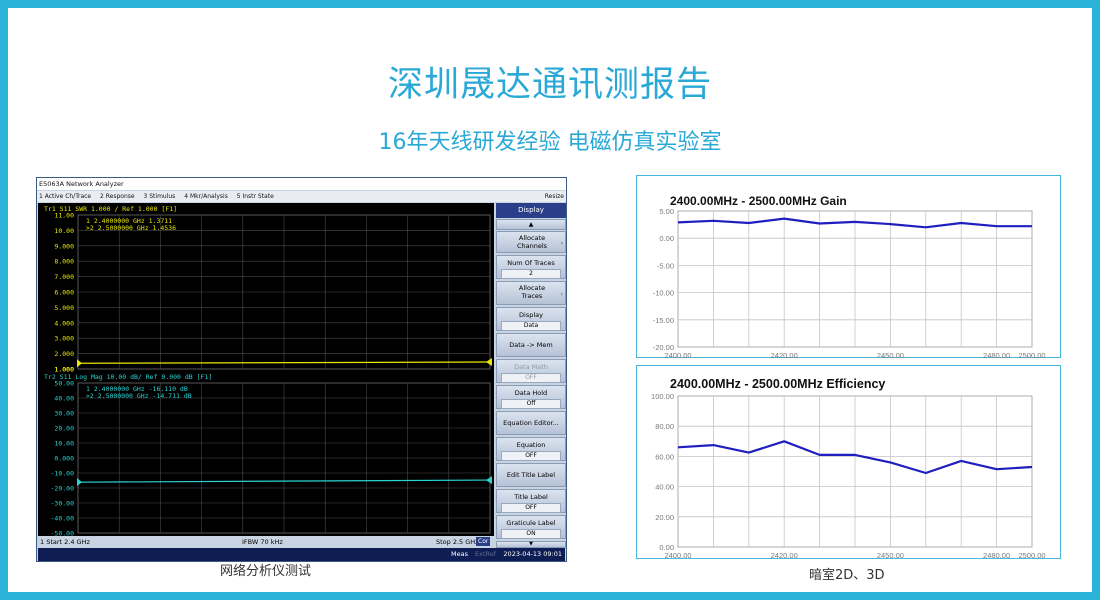  I want to click on trace2-ref-marker, so click(79, 482).